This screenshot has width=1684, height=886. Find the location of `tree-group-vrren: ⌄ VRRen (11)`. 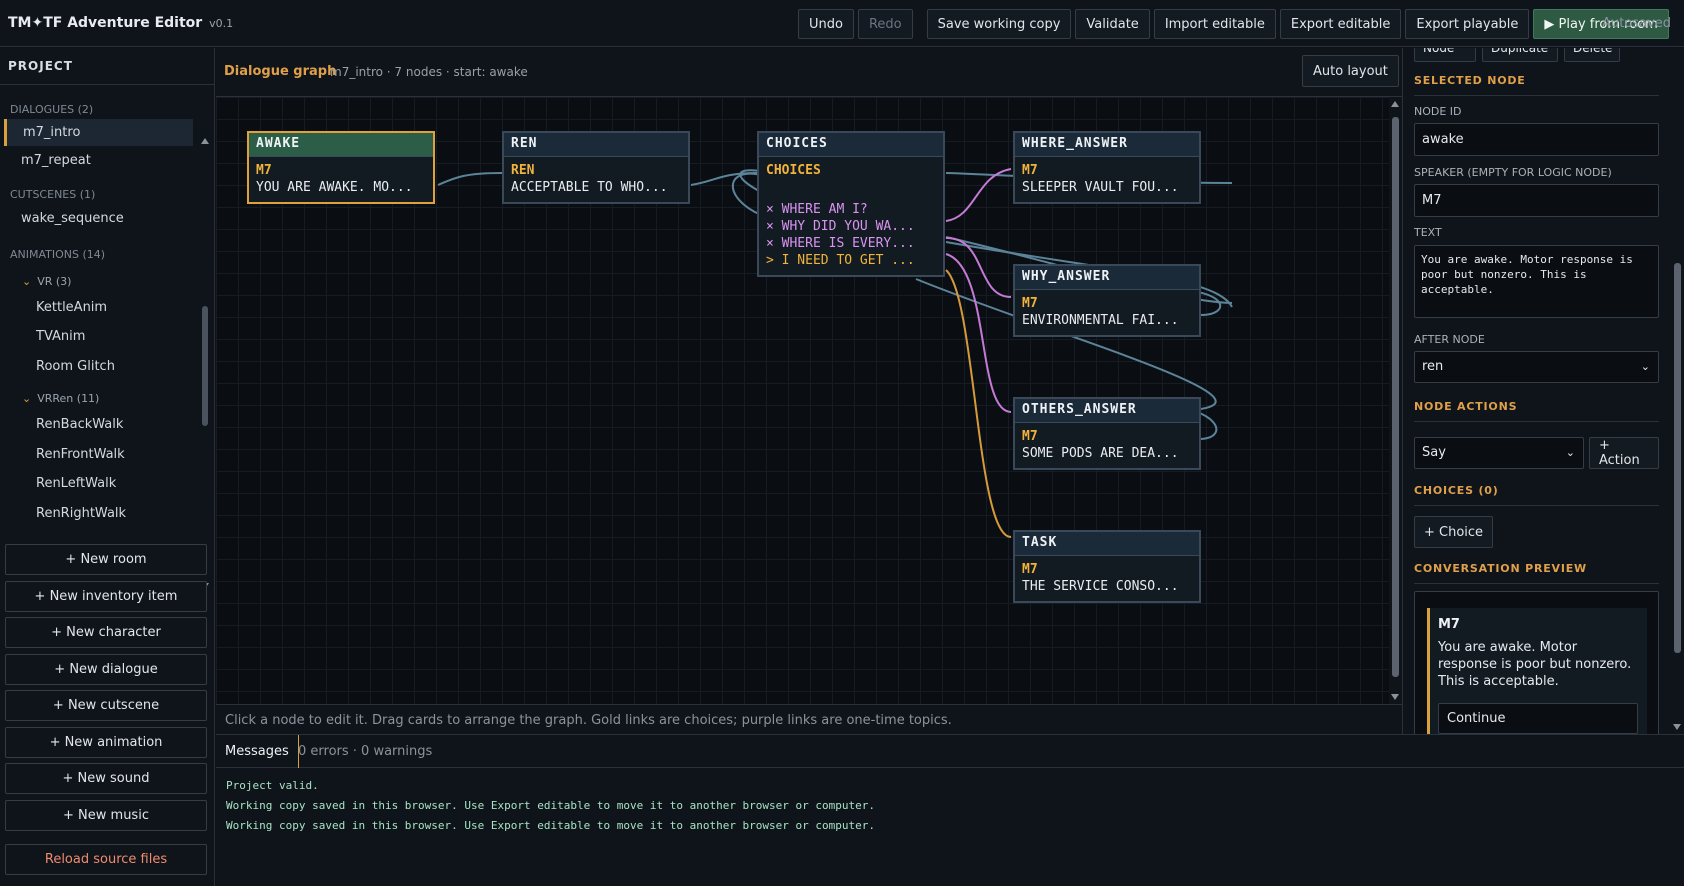

tree-group-vrren: ⌄ VRRen (11) is located at coordinates (60, 398).